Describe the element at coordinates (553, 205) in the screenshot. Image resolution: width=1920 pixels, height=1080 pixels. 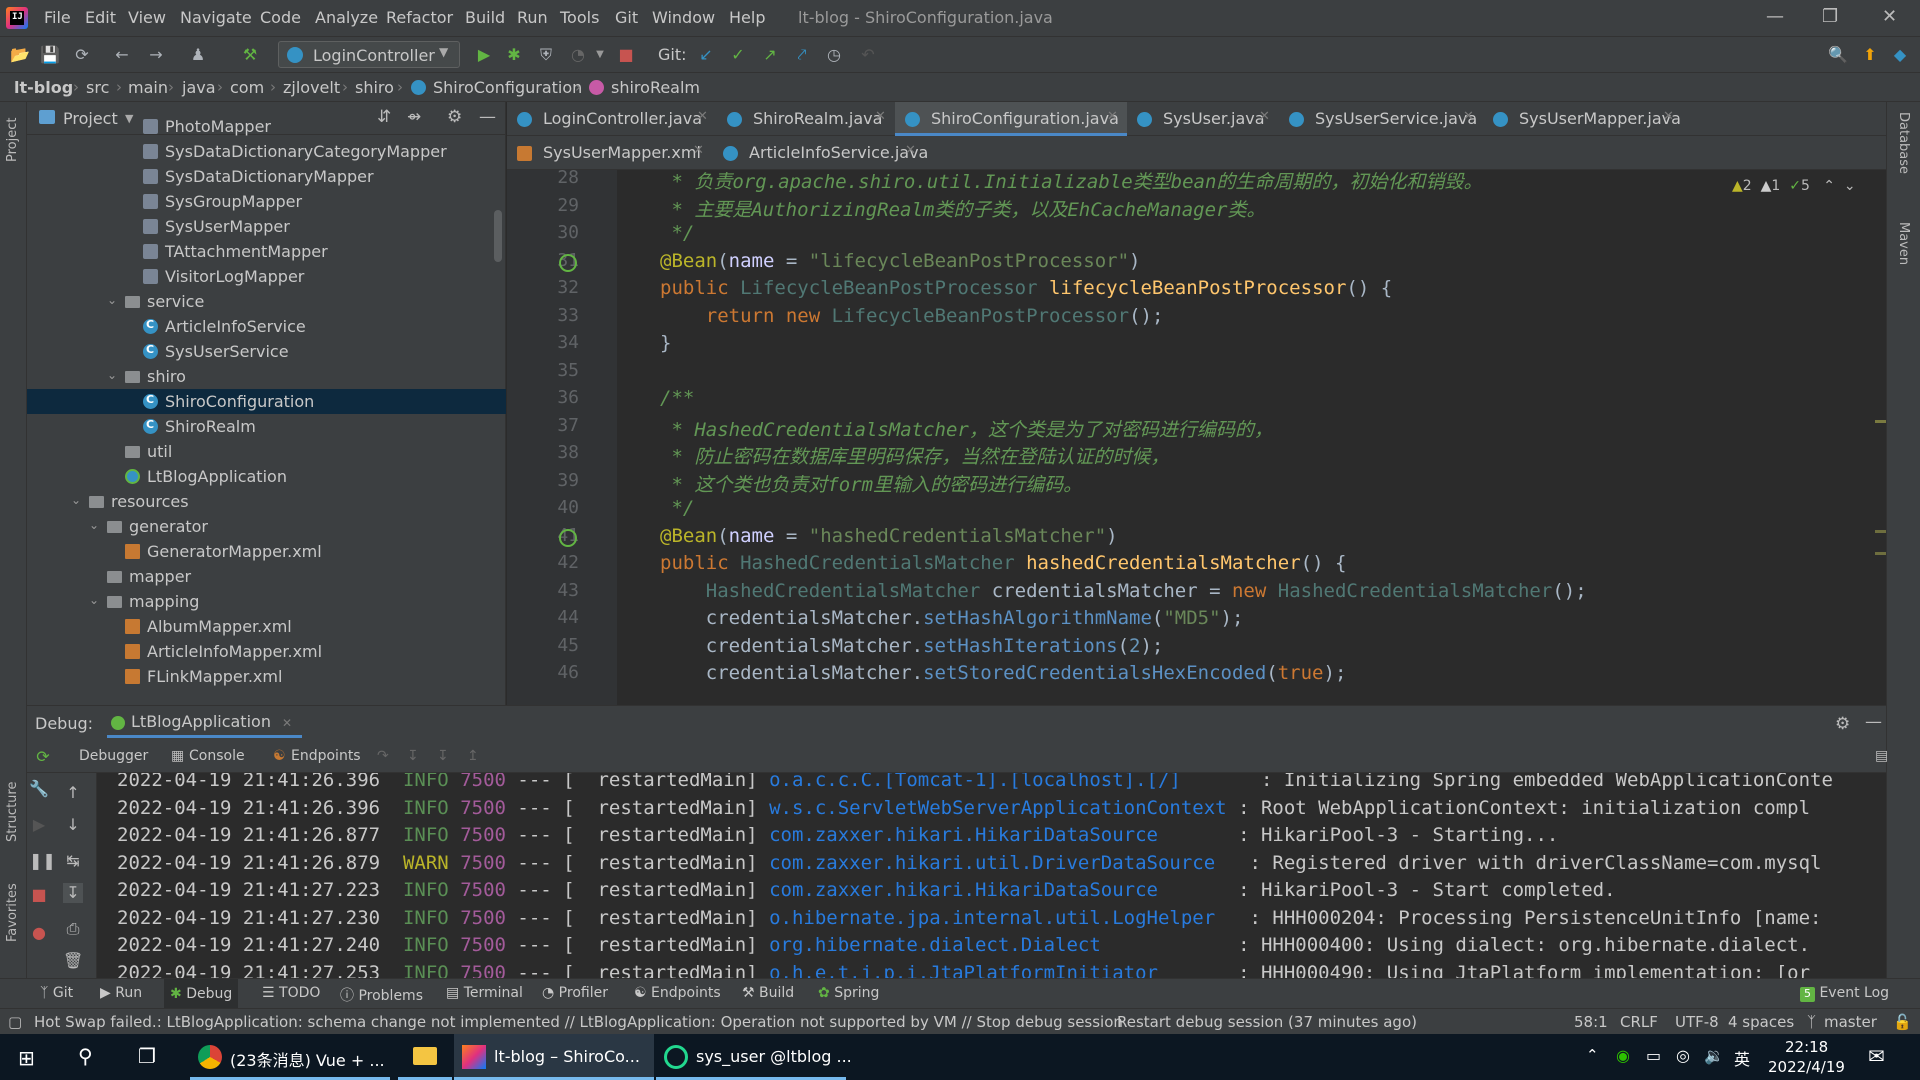
I see `line-number: 29` at that location.